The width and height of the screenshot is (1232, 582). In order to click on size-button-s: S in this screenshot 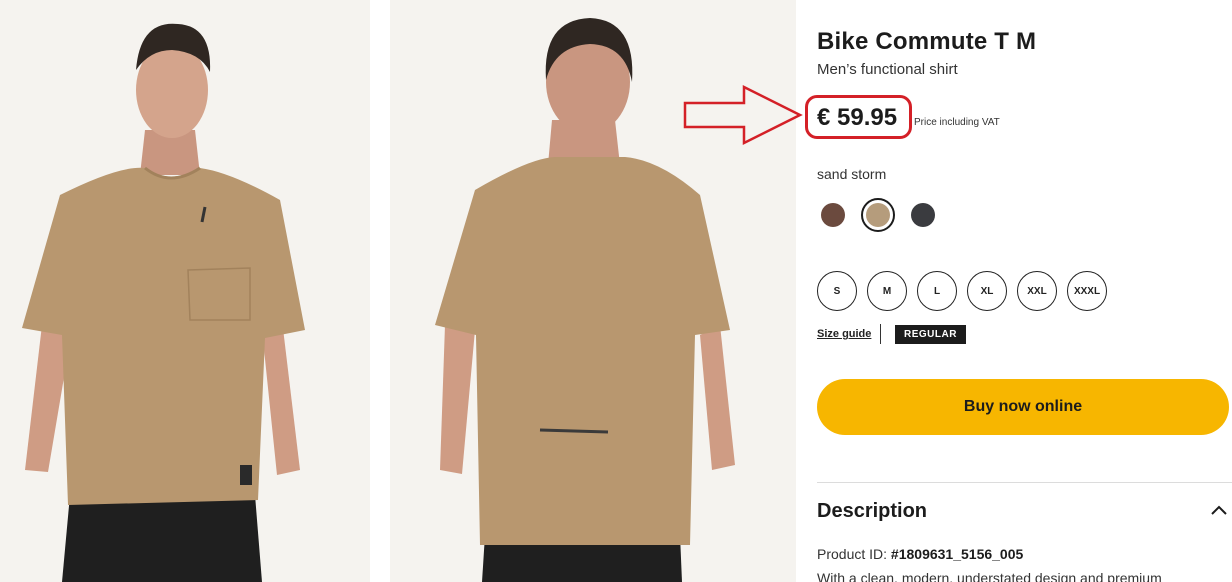, I will do `click(837, 291)`.